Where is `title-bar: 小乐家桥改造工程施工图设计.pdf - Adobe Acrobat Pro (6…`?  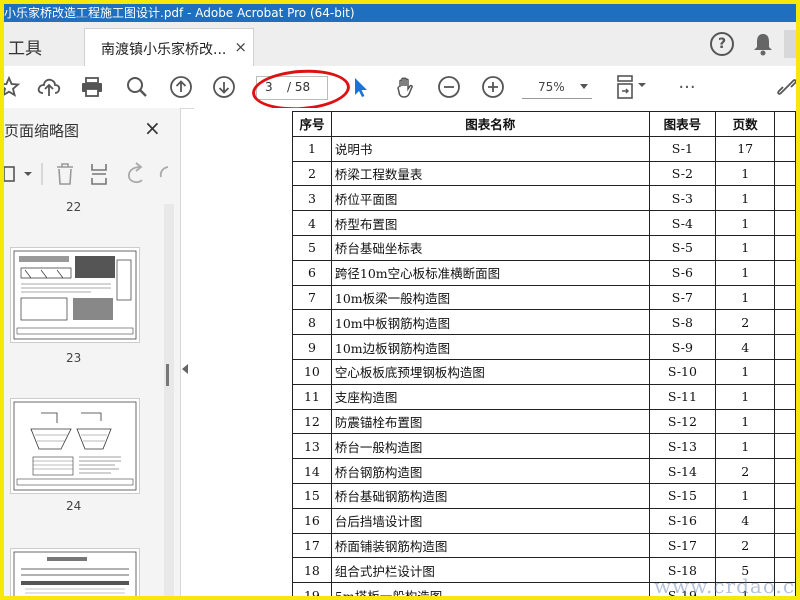 title-bar: 小乐家桥改造工程施工图设计.pdf - Adobe Acrobat Pro (6… is located at coordinates (400, 13).